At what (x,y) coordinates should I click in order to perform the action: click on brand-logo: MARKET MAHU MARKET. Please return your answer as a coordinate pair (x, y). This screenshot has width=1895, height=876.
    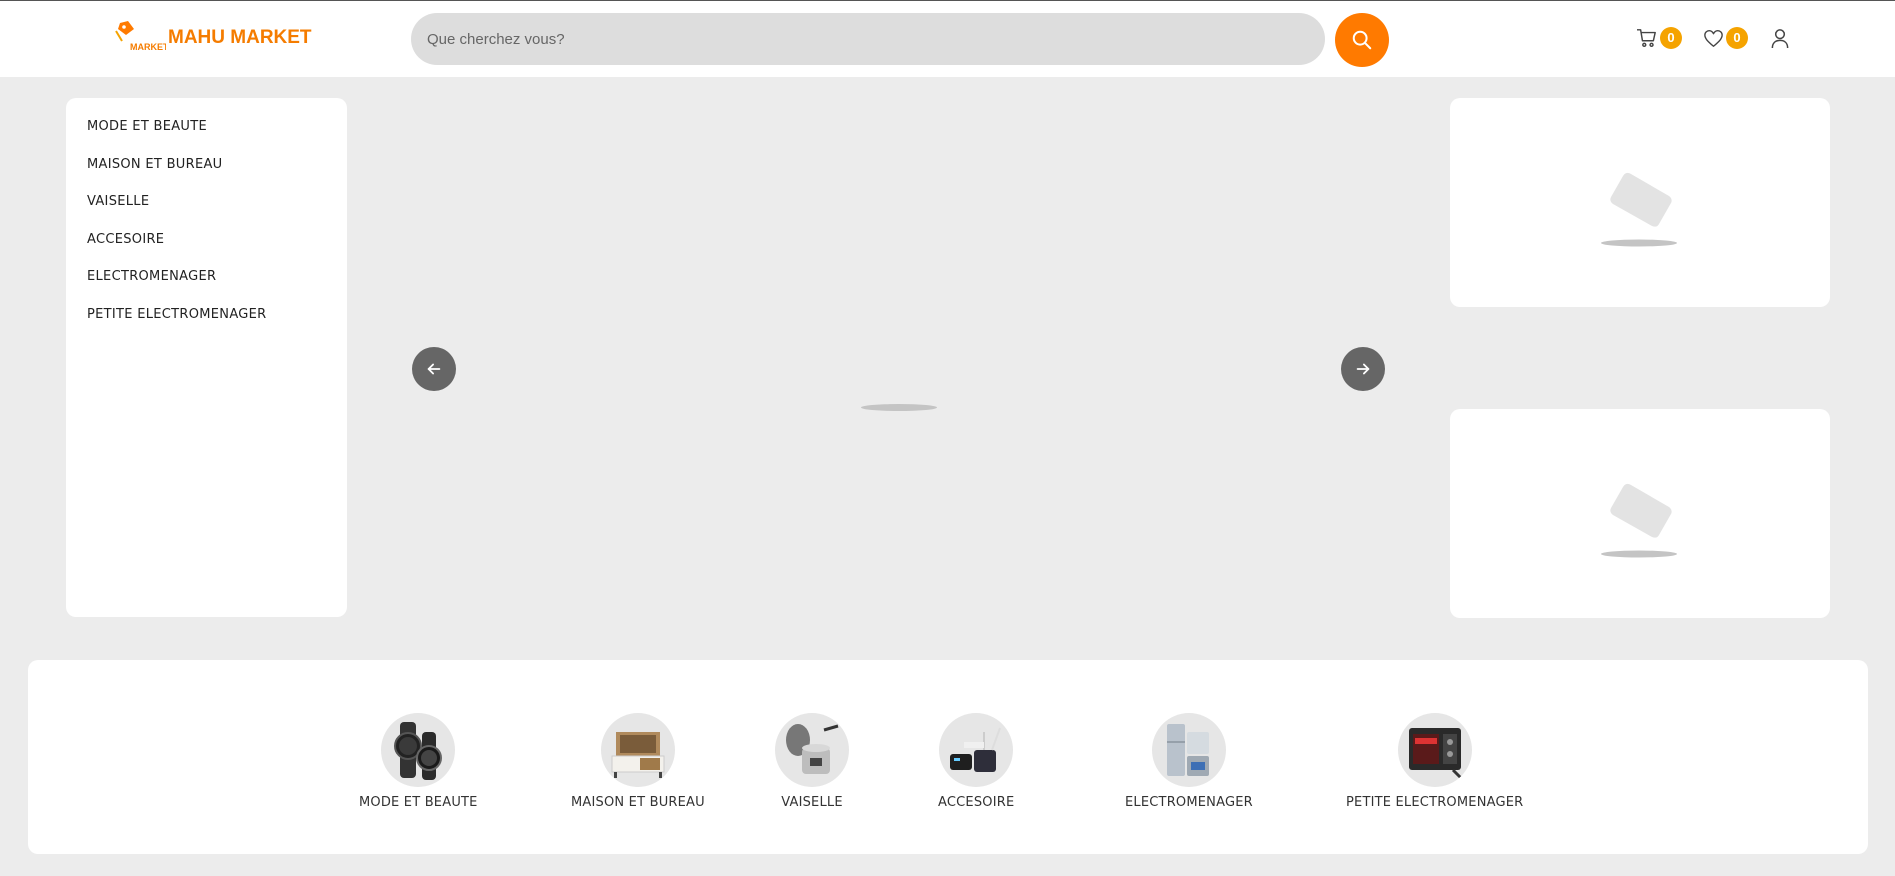
    Looking at the image, I should click on (213, 39).